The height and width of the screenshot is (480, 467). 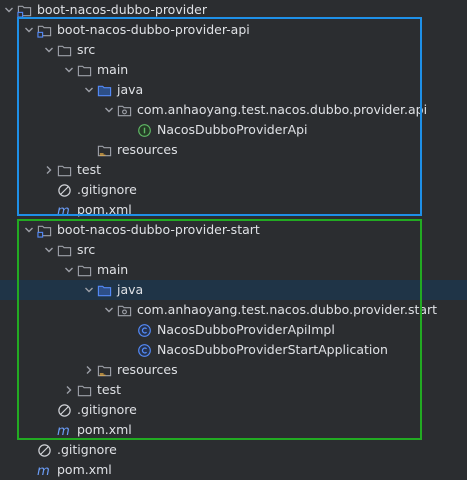 I want to click on tree-node: NacosDubboProviderApi, so click(x=233, y=130).